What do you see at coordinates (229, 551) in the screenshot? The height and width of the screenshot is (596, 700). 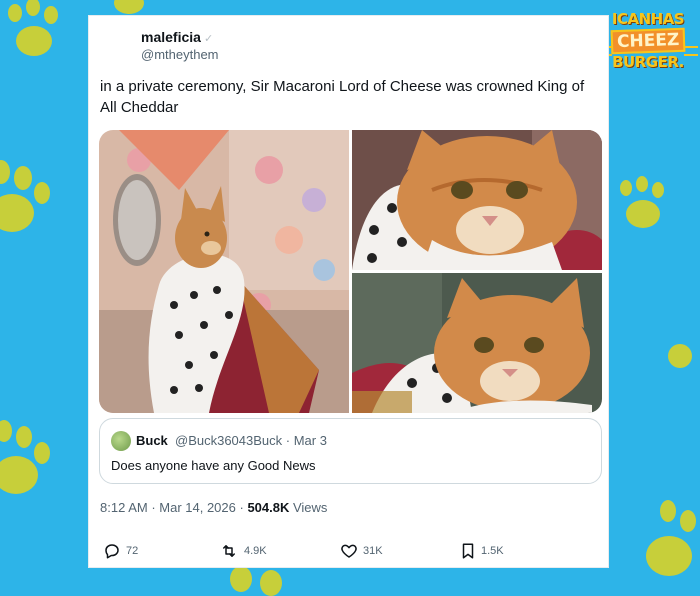 I see `repost-icon` at bounding box center [229, 551].